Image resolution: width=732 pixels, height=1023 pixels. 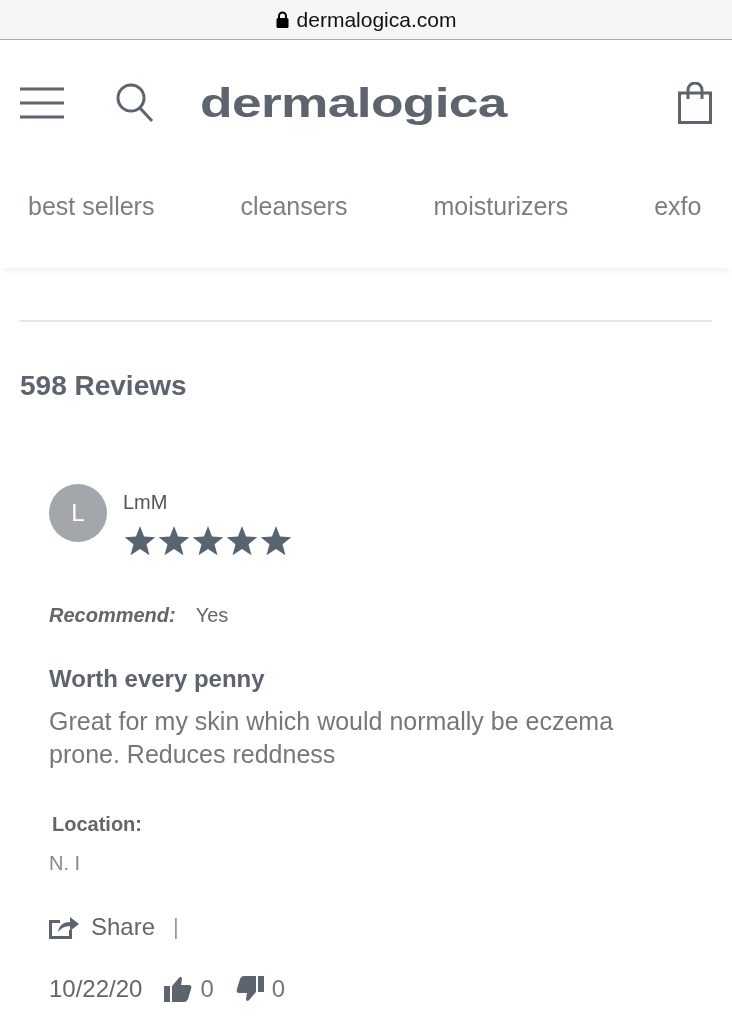 What do you see at coordinates (135, 103) in the screenshot?
I see `search-icon` at bounding box center [135, 103].